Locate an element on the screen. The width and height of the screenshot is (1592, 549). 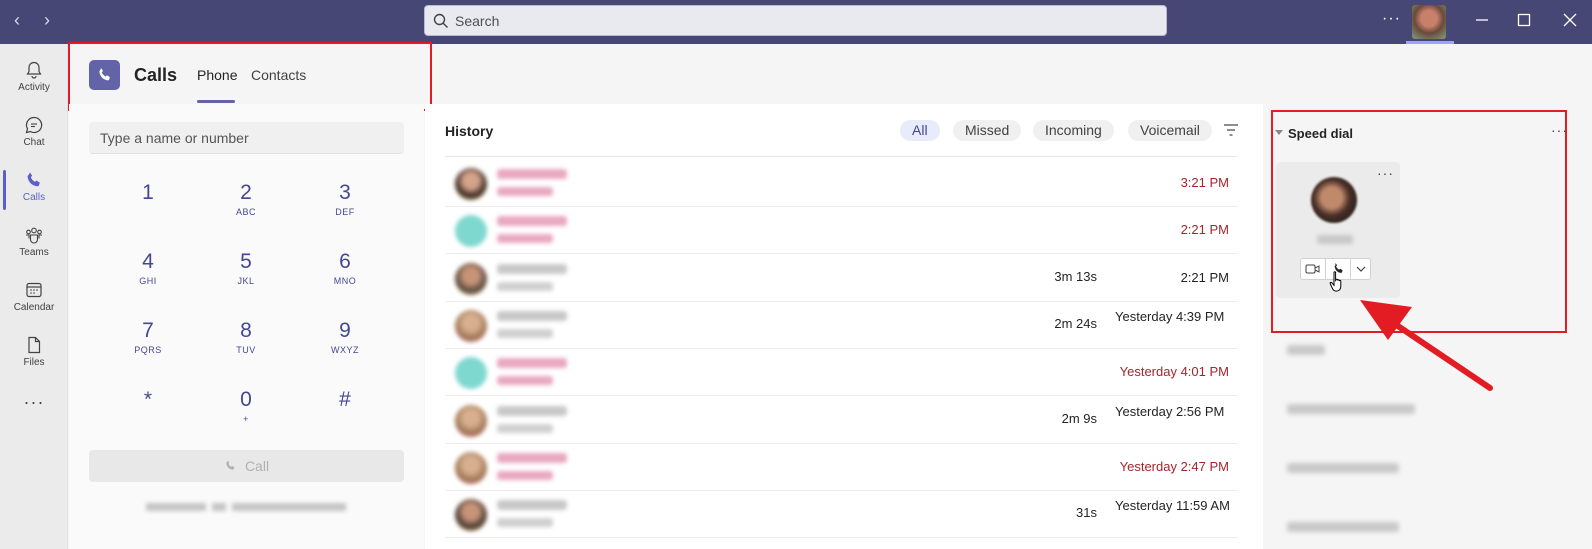
history-row: Yesterday 2:47 PM is located at coordinates (841, 467).